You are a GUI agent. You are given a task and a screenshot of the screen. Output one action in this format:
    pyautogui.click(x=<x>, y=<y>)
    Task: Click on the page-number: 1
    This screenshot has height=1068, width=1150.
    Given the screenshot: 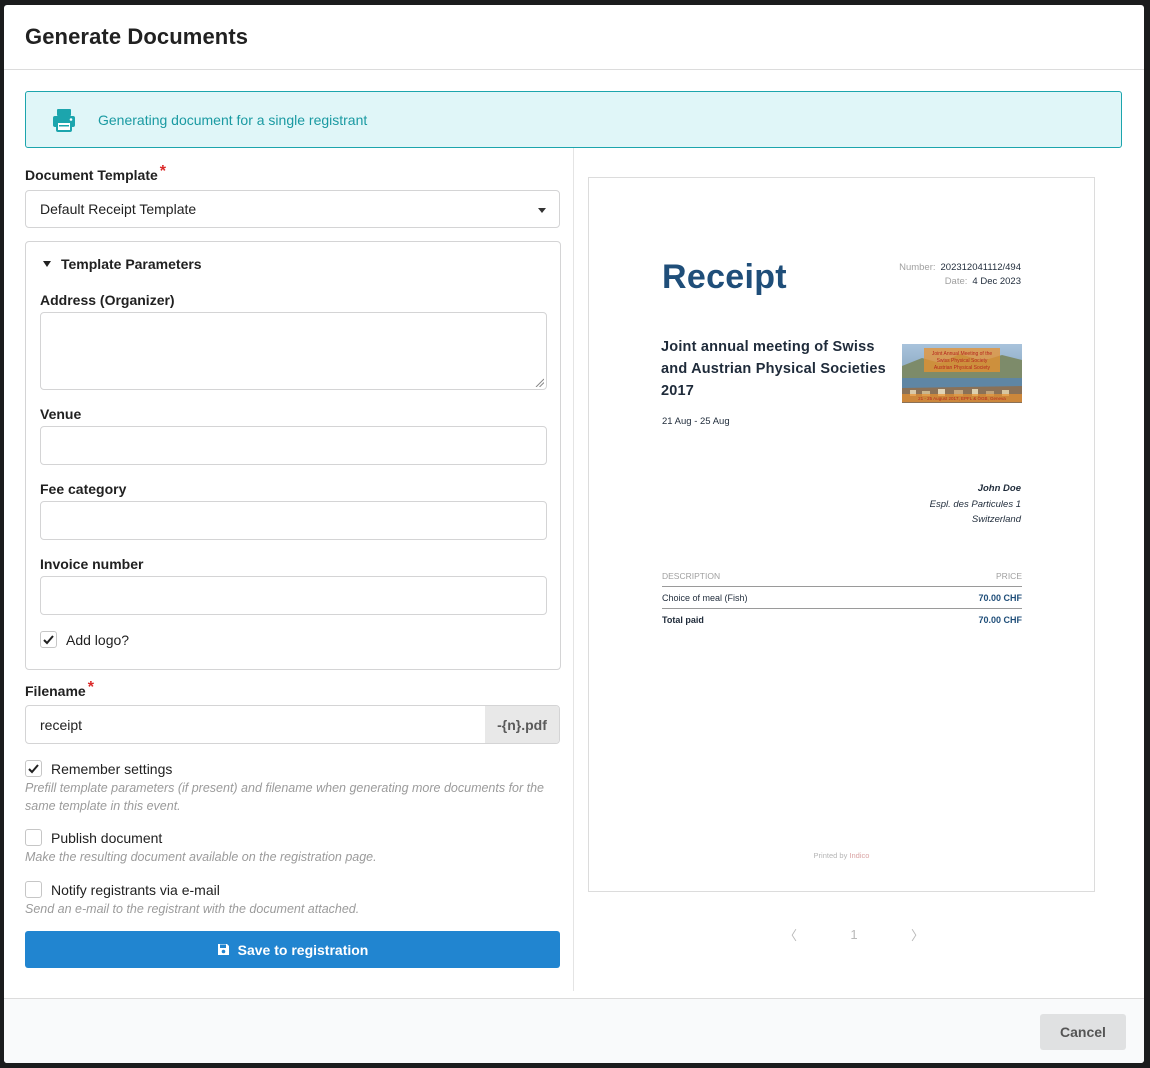 What is the action you would take?
    pyautogui.click(x=854, y=934)
    